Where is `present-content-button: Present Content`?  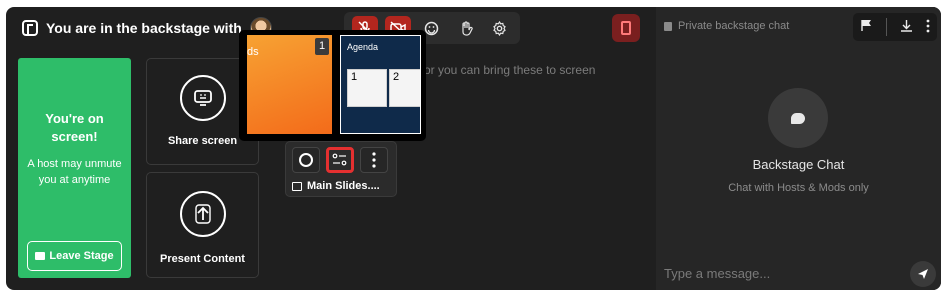
present-content-button: Present Content is located at coordinates (202, 225).